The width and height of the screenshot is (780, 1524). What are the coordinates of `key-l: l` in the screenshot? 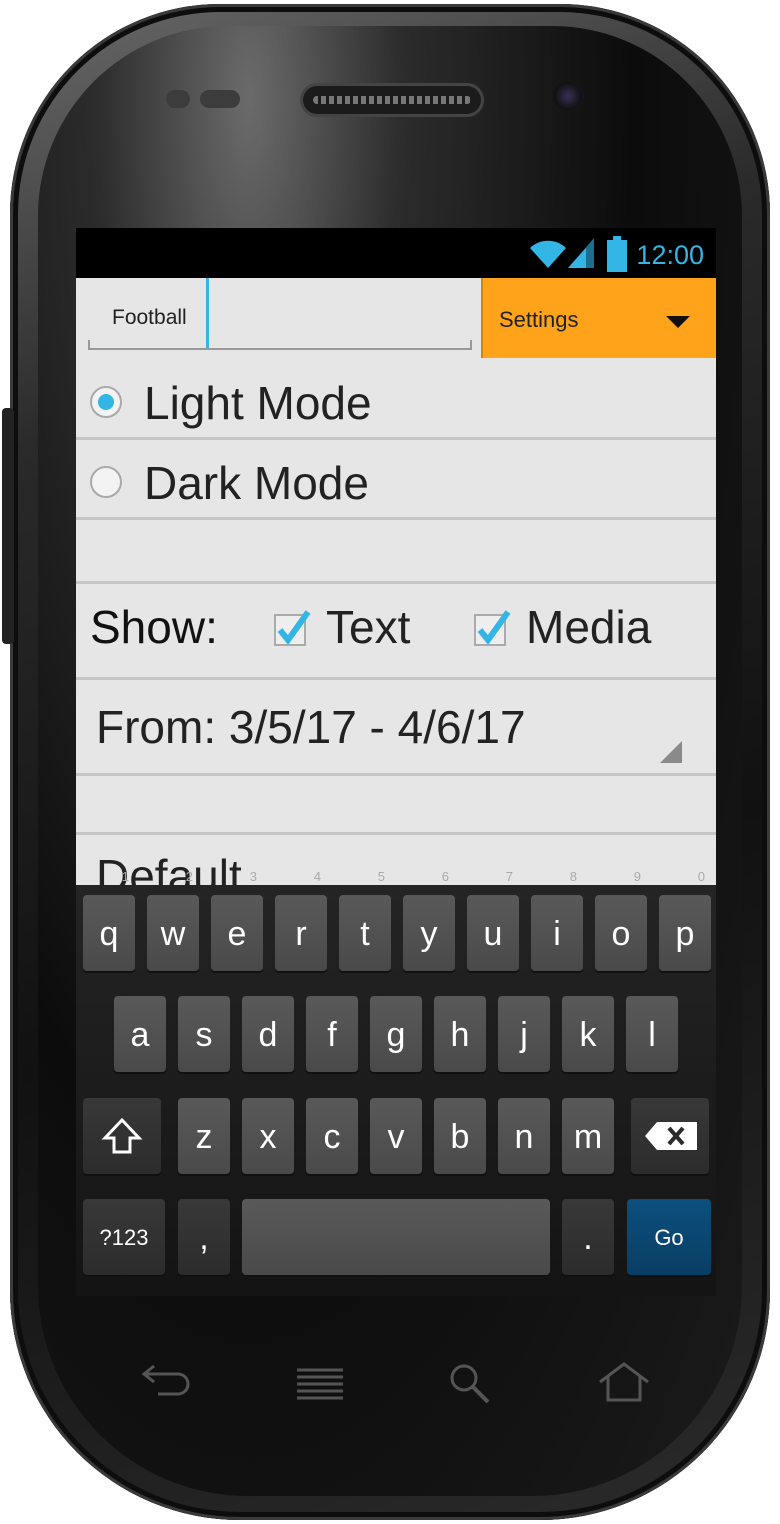 It's located at (652, 1034).